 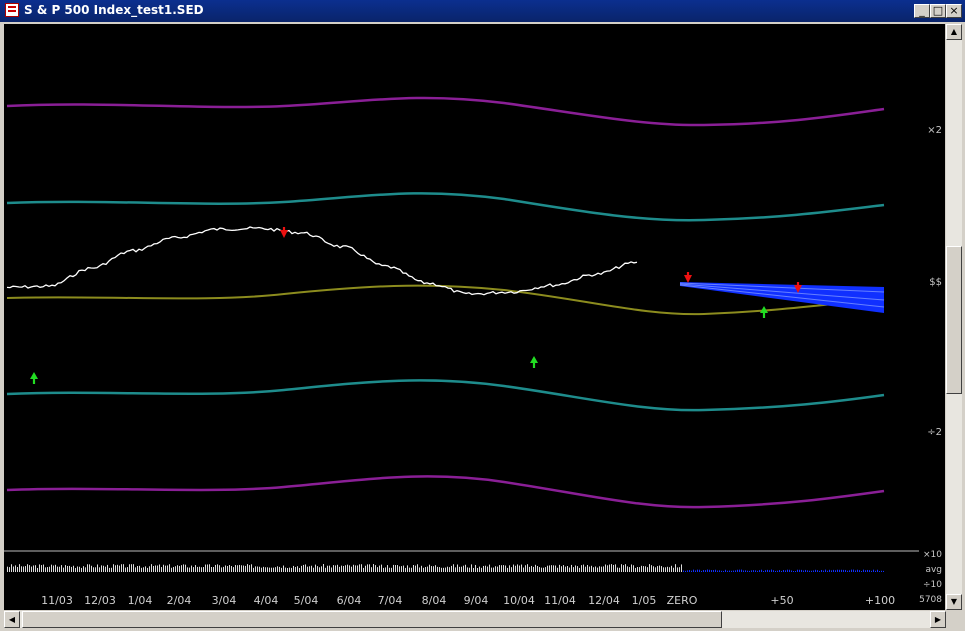 I want to click on price-line, so click(x=322, y=261).